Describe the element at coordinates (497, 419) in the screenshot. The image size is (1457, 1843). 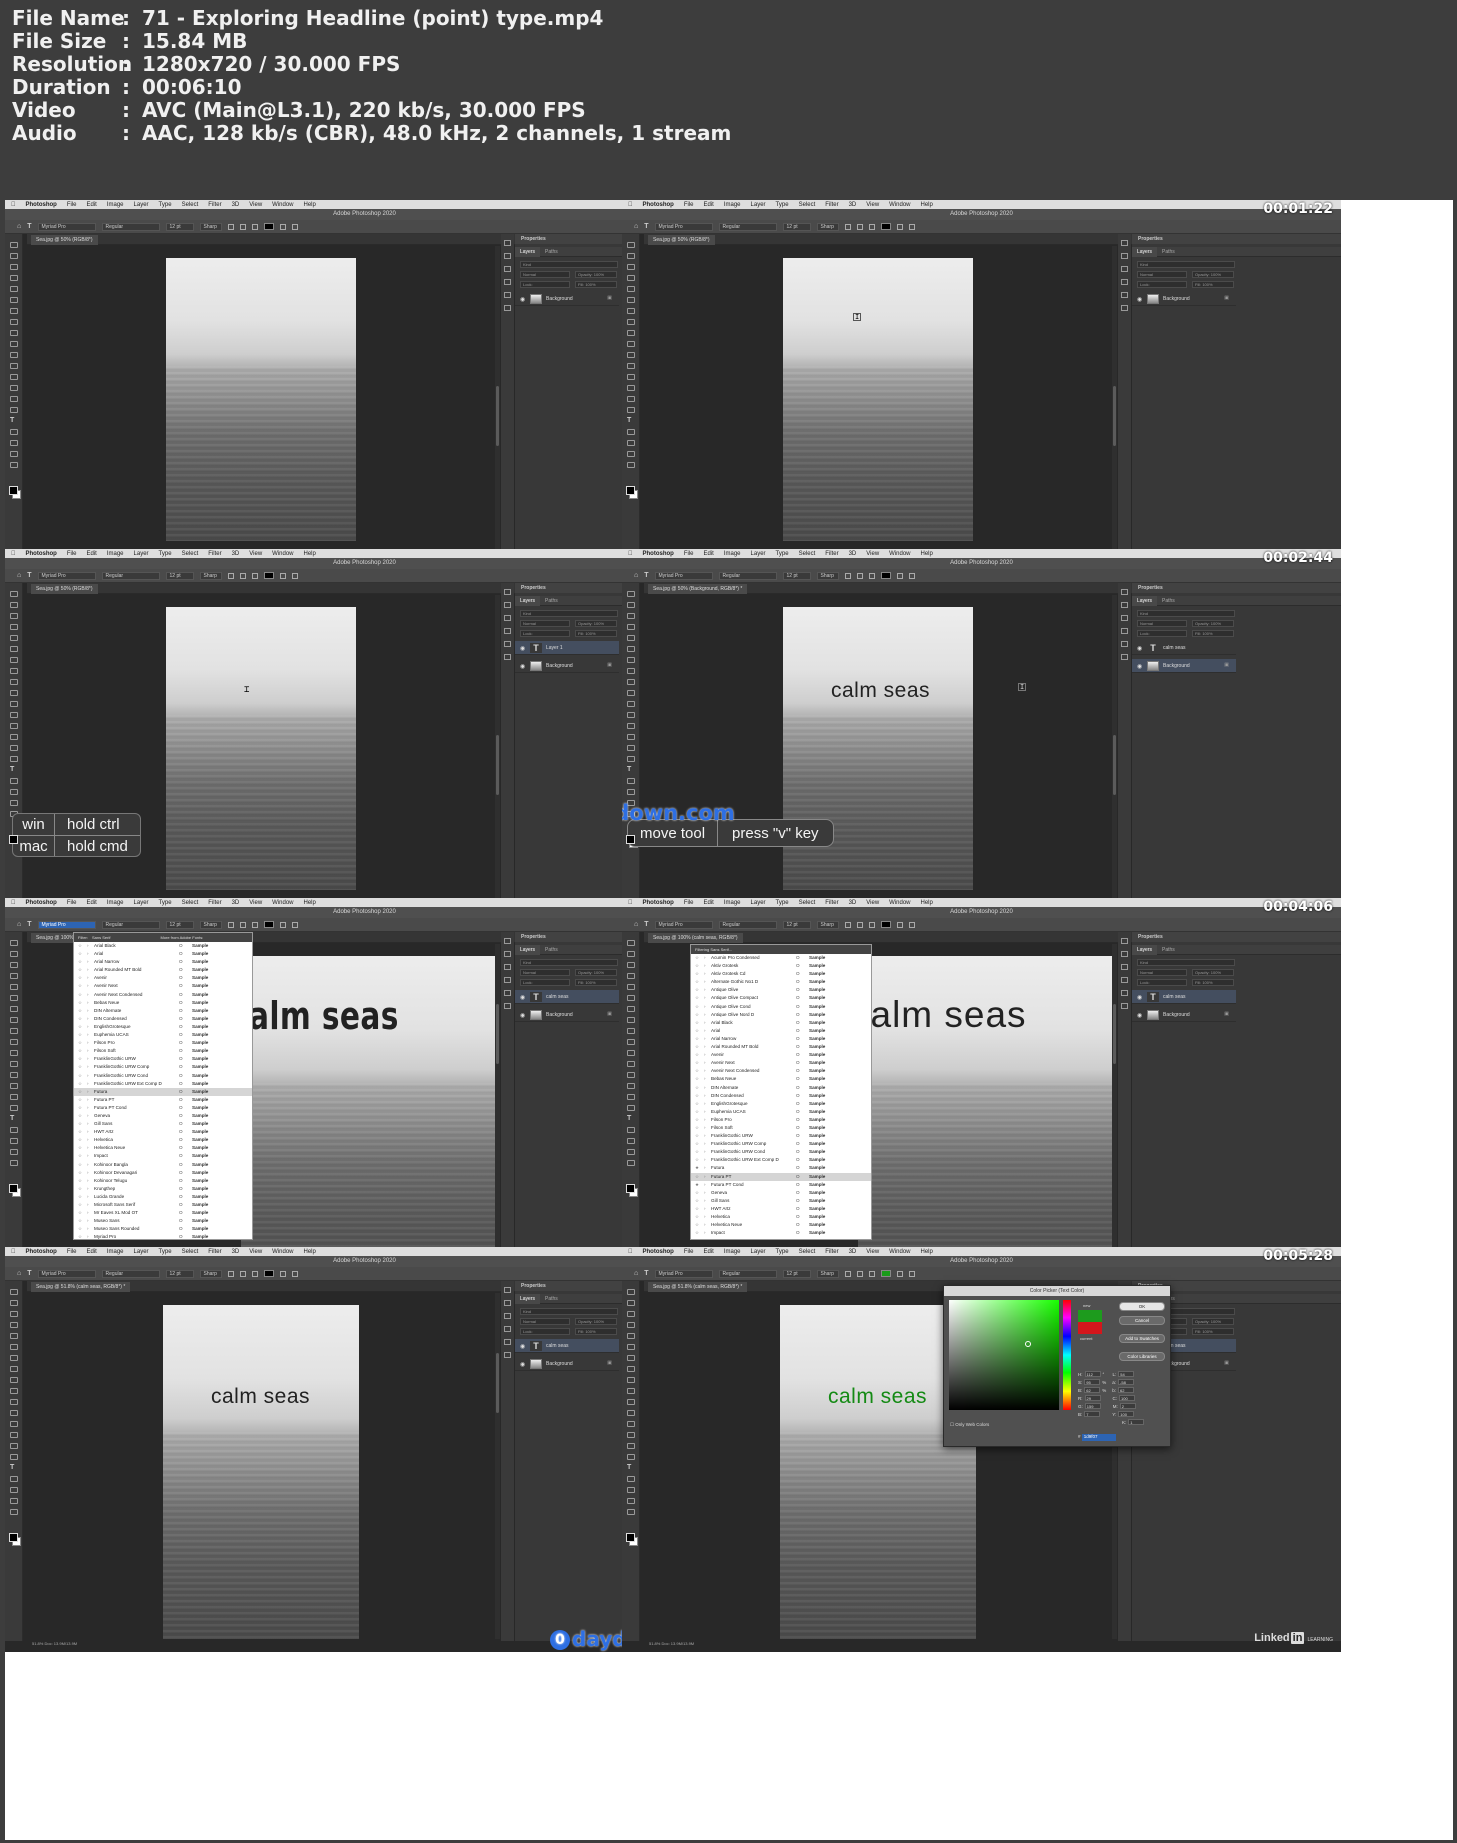
I see `vertical-scrollbar` at that location.